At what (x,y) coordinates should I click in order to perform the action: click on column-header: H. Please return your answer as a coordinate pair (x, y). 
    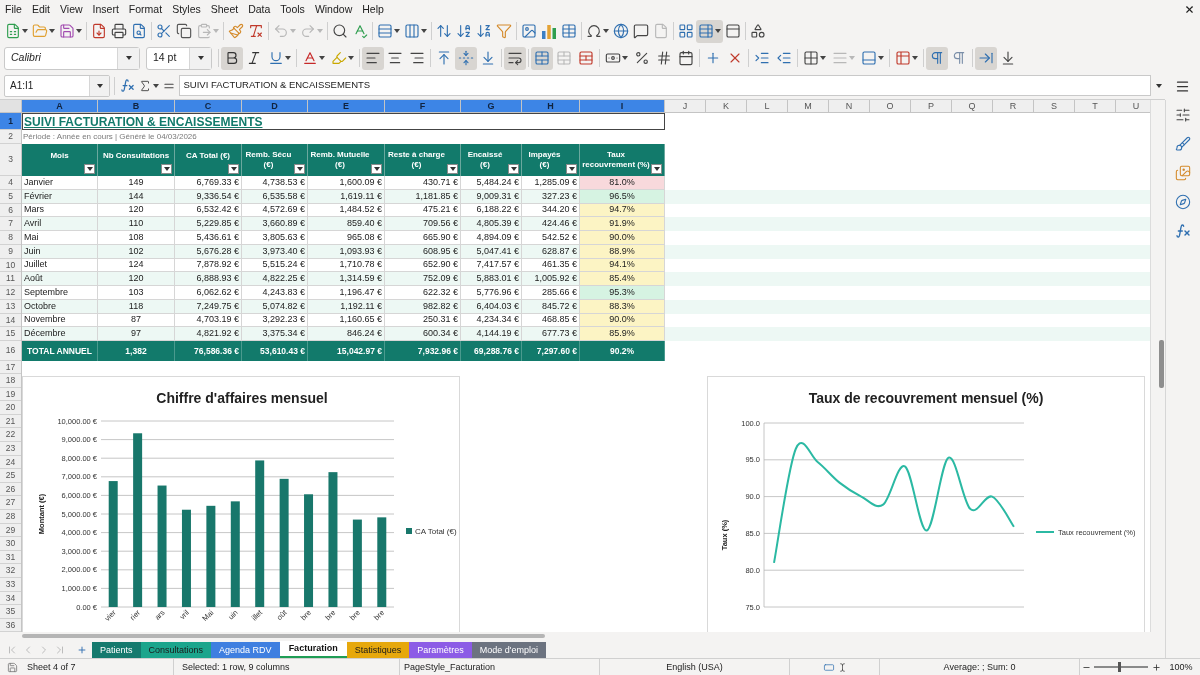
    Looking at the image, I should click on (551, 106).